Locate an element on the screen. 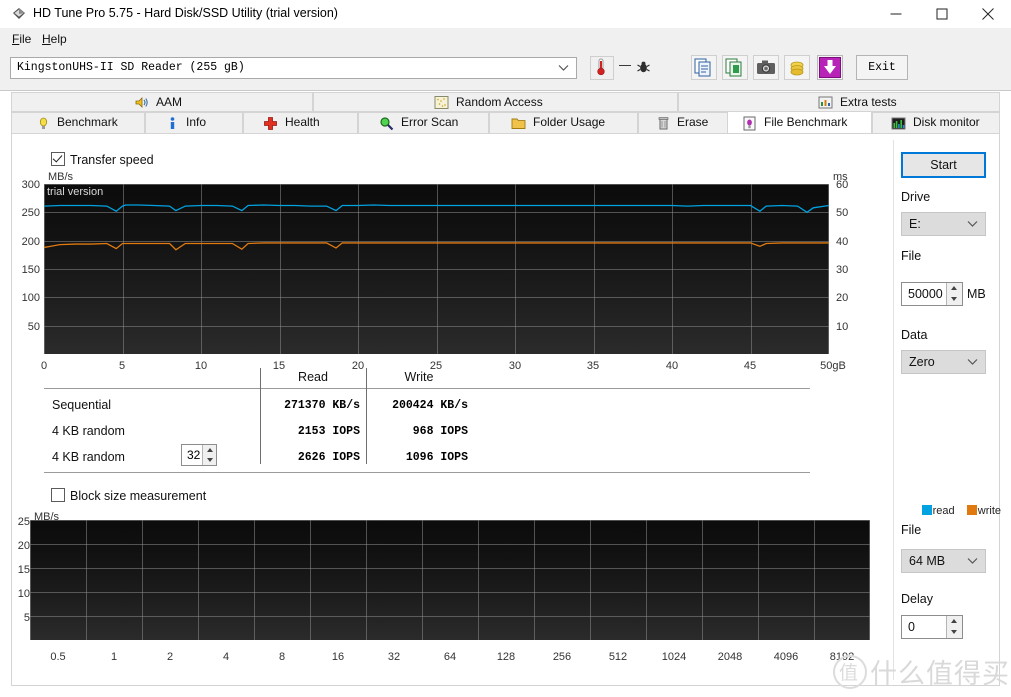  data-pattern-select: Zero is located at coordinates (943, 362).